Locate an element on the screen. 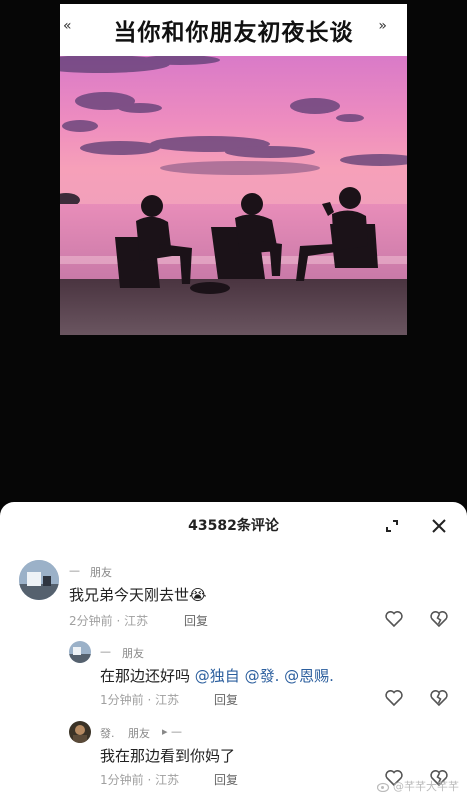 The image size is (467, 800). title-quote-right: » is located at coordinates (382, 26).